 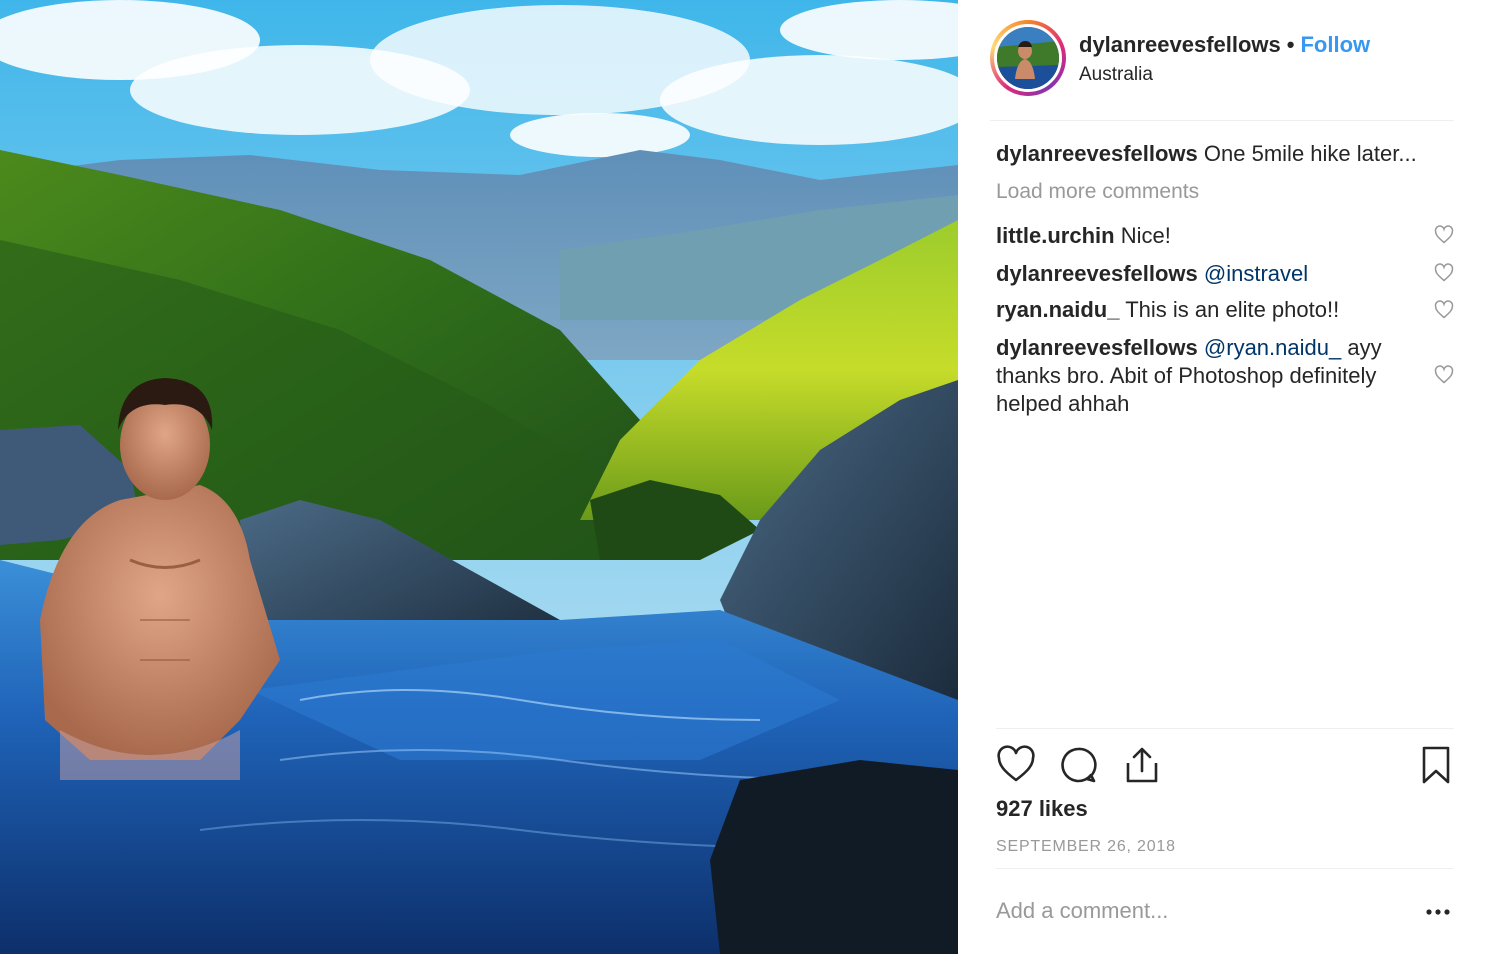 I want to click on comment-item: ryan.naidu_ This is an elite photo!!, so click(x=1206, y=310).